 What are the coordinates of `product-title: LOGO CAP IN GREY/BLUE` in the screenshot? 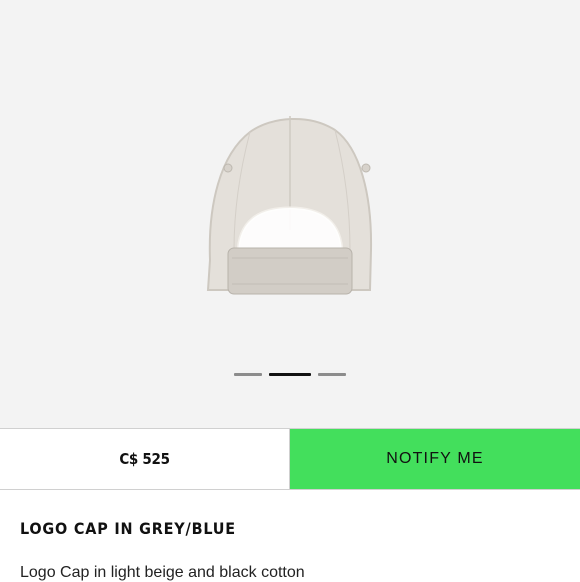 It's located at (128, 528).